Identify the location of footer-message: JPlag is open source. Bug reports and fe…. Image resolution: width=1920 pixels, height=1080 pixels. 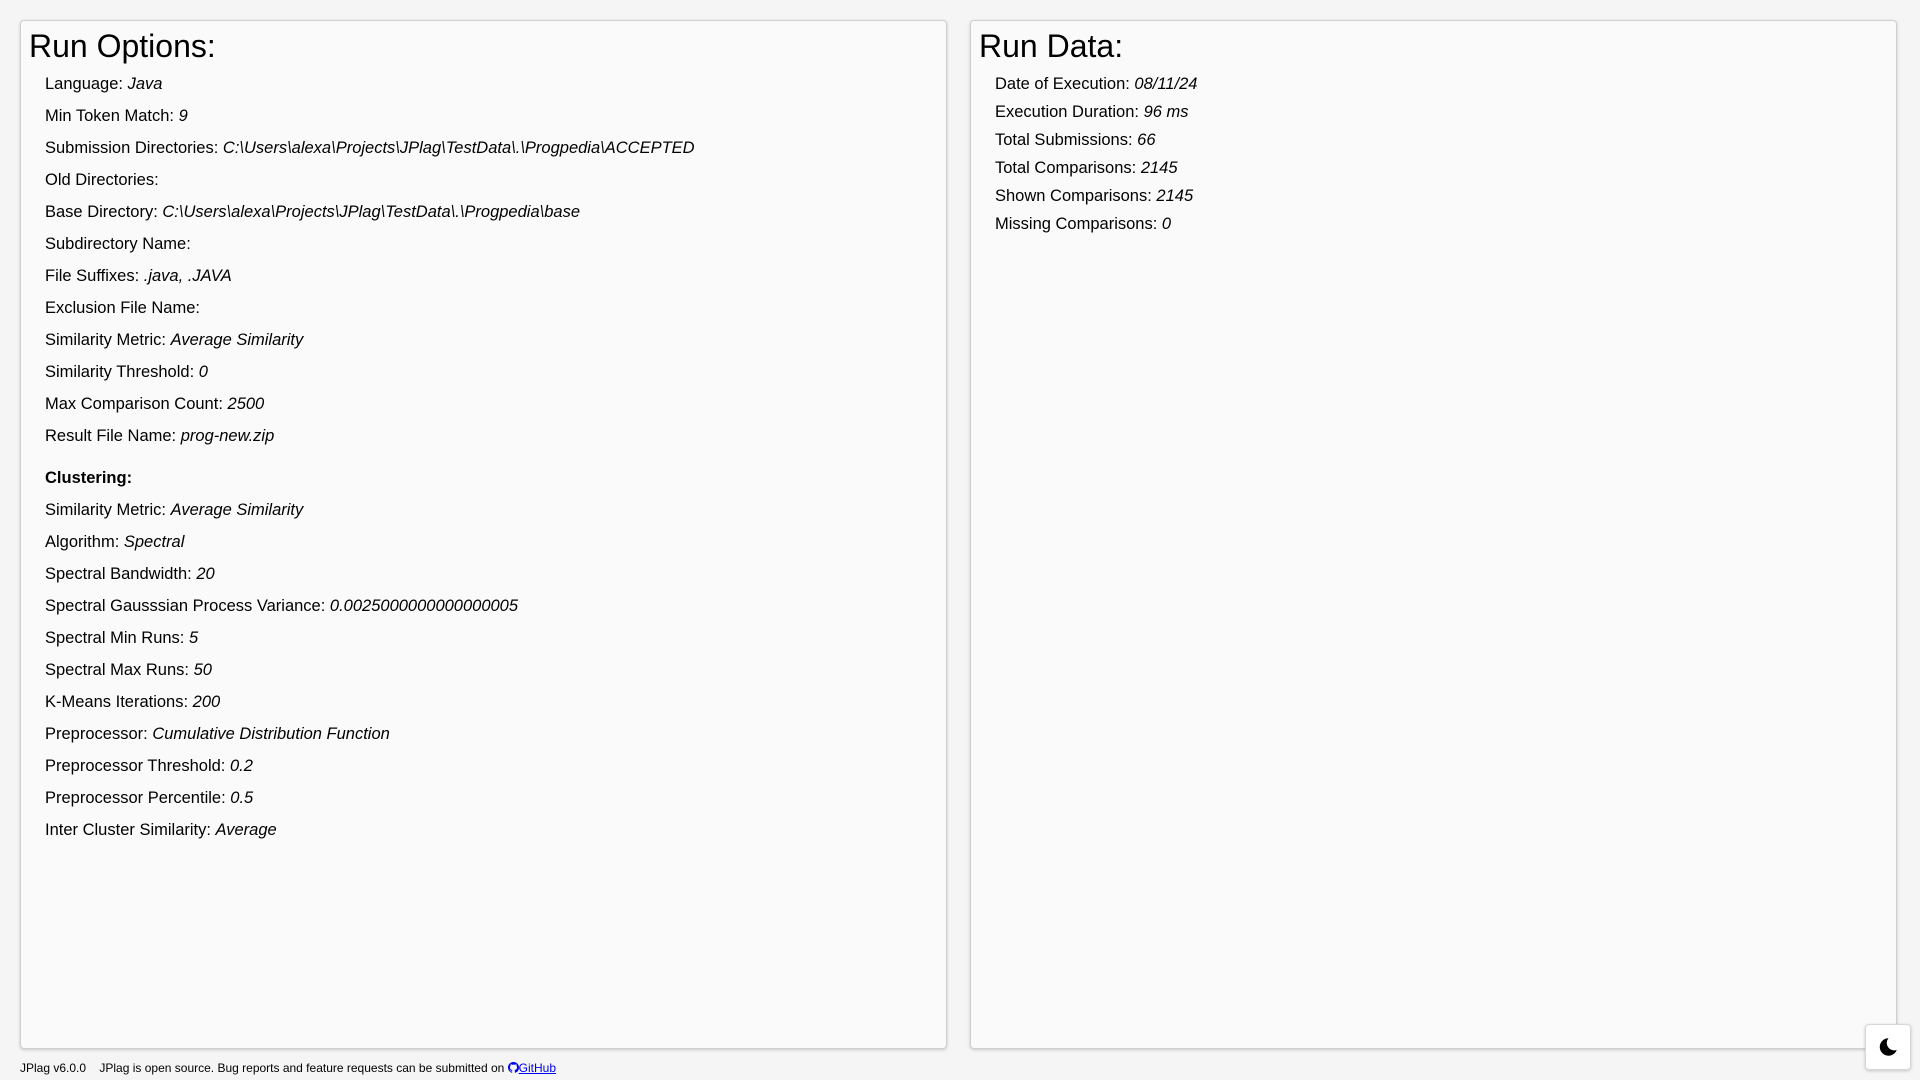
(302, 1068).